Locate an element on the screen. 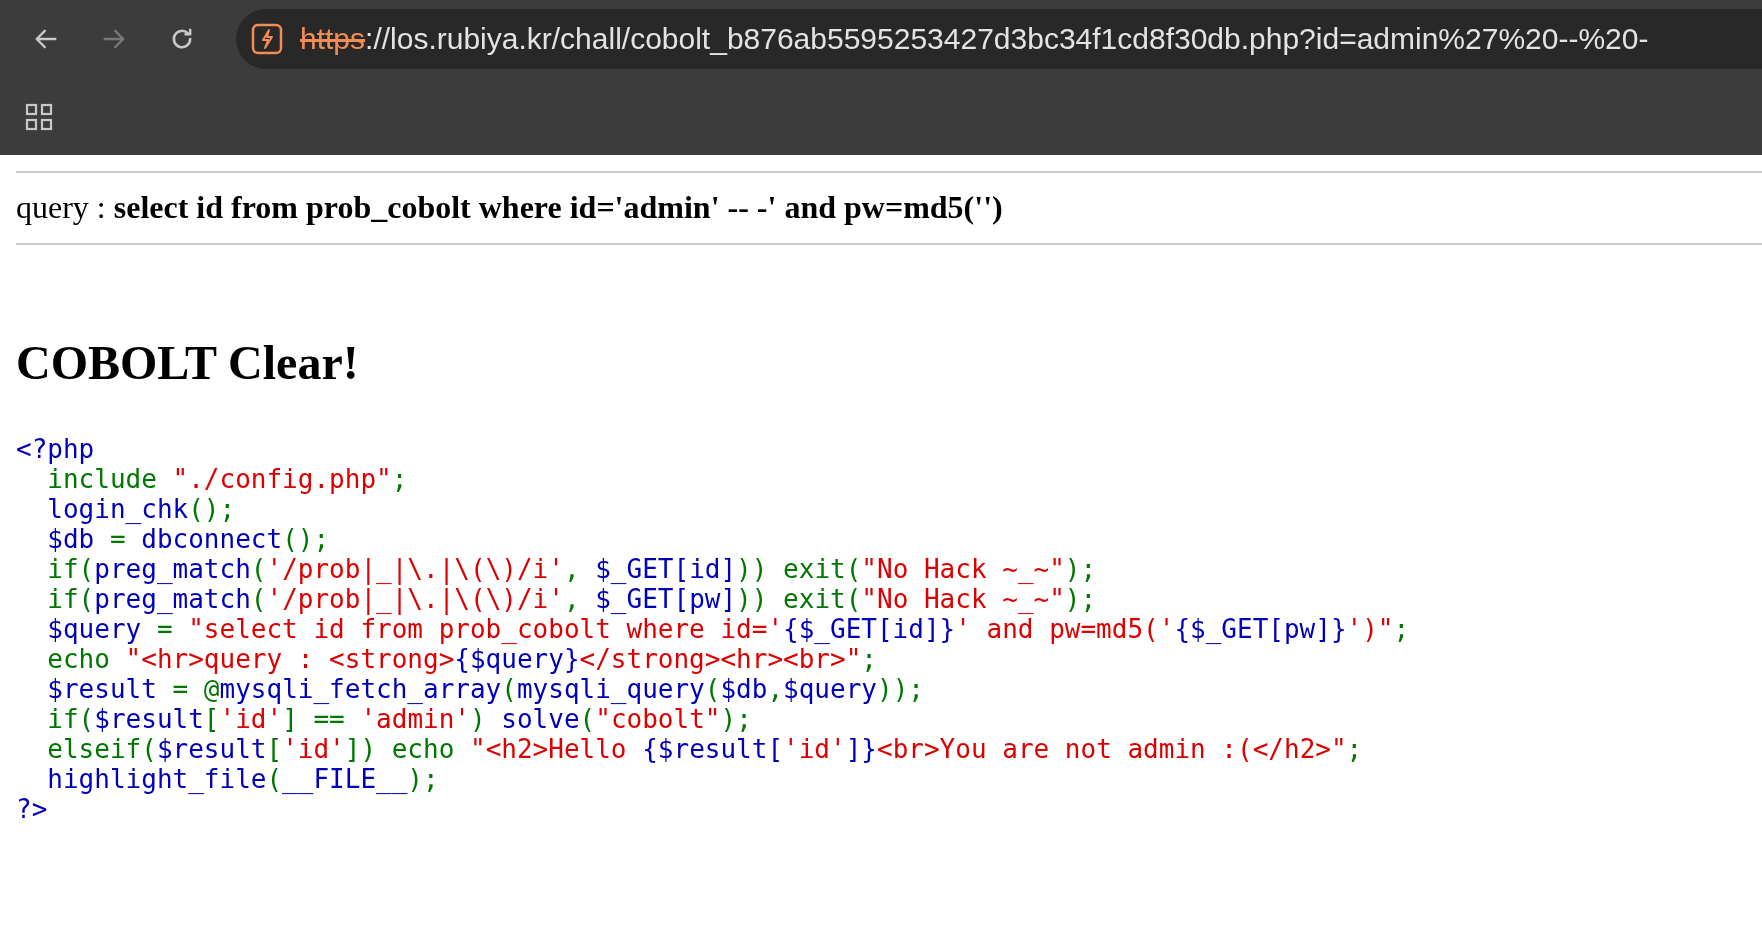  query-text: query : select id from prob_cobolt where id='admin' -- -' and pw=md5('') is located at coordinates (510, 207).